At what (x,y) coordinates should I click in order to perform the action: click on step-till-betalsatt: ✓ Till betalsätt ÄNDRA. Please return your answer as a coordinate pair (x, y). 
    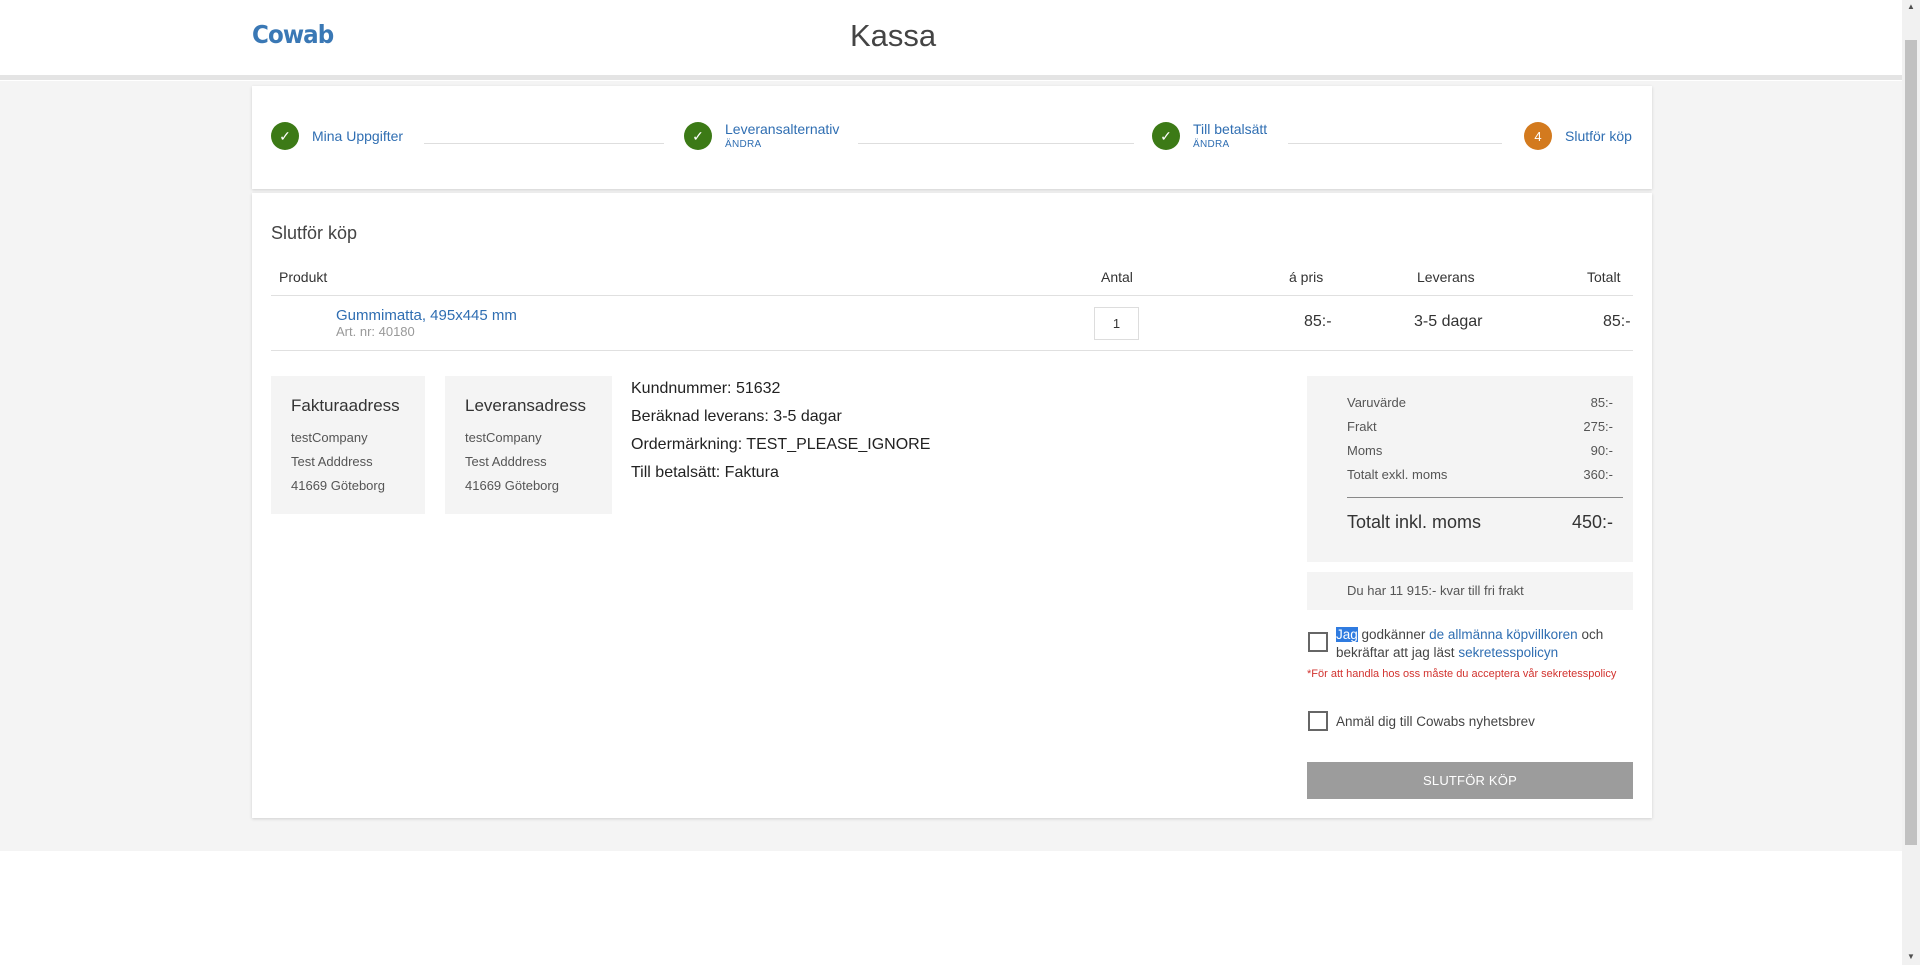
    Looking at the image, I should click on (1209, 136).